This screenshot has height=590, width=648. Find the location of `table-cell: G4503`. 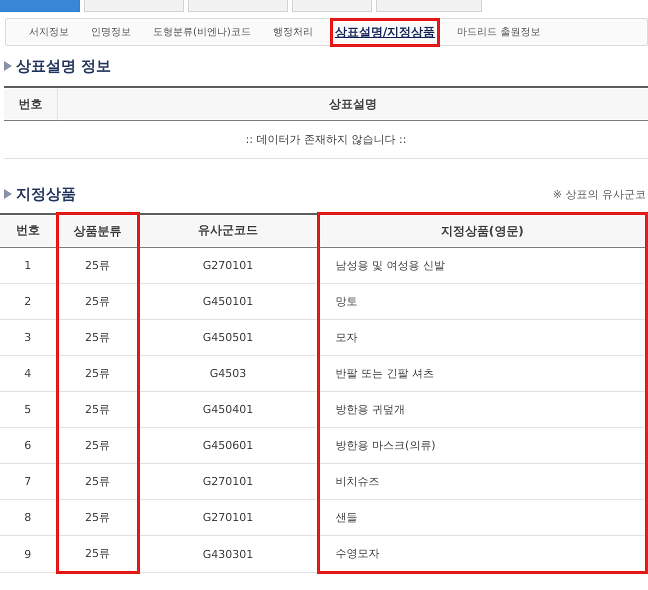

table-cell: G4503 is located at coordinates (228, 374).